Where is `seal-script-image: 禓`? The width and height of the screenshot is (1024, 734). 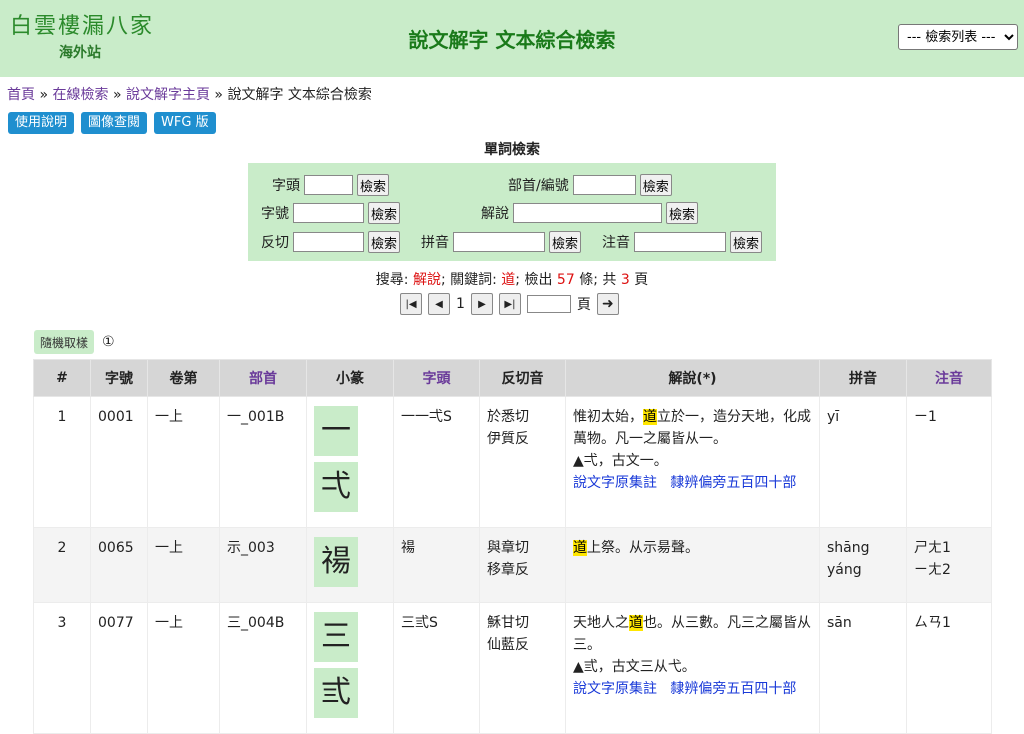
seal-script-image: 禓 is located at coordinates (336, 562).